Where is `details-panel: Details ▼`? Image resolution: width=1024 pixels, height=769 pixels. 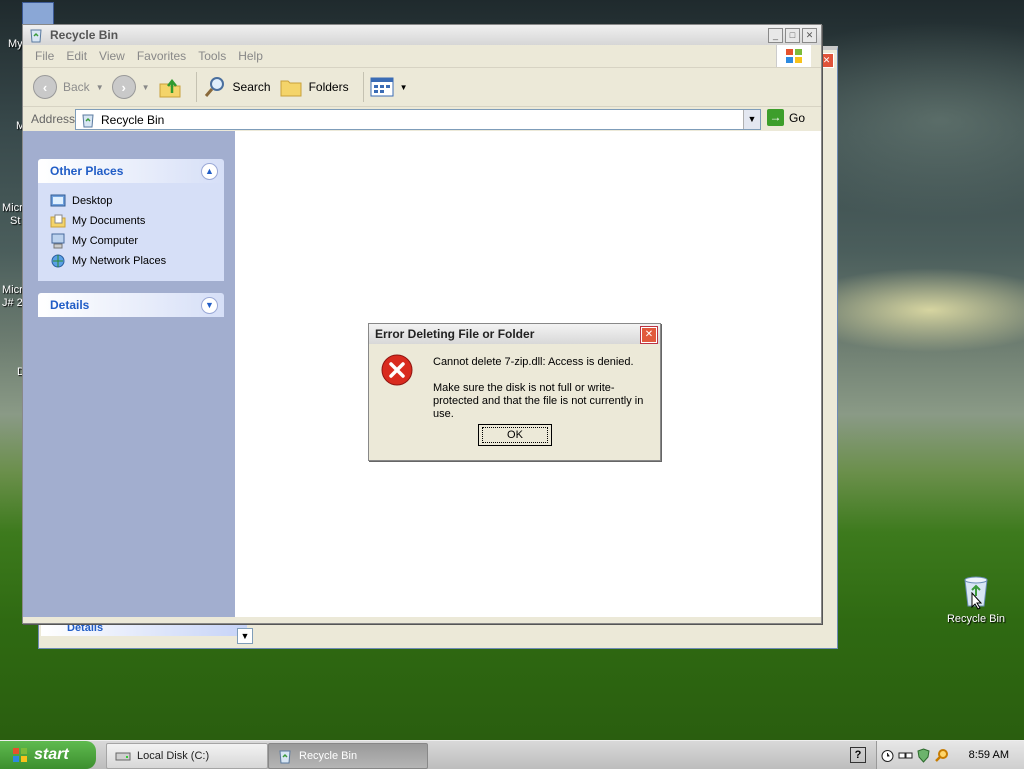
details-panel: Details ▼ is located at coordinates (131, 305).